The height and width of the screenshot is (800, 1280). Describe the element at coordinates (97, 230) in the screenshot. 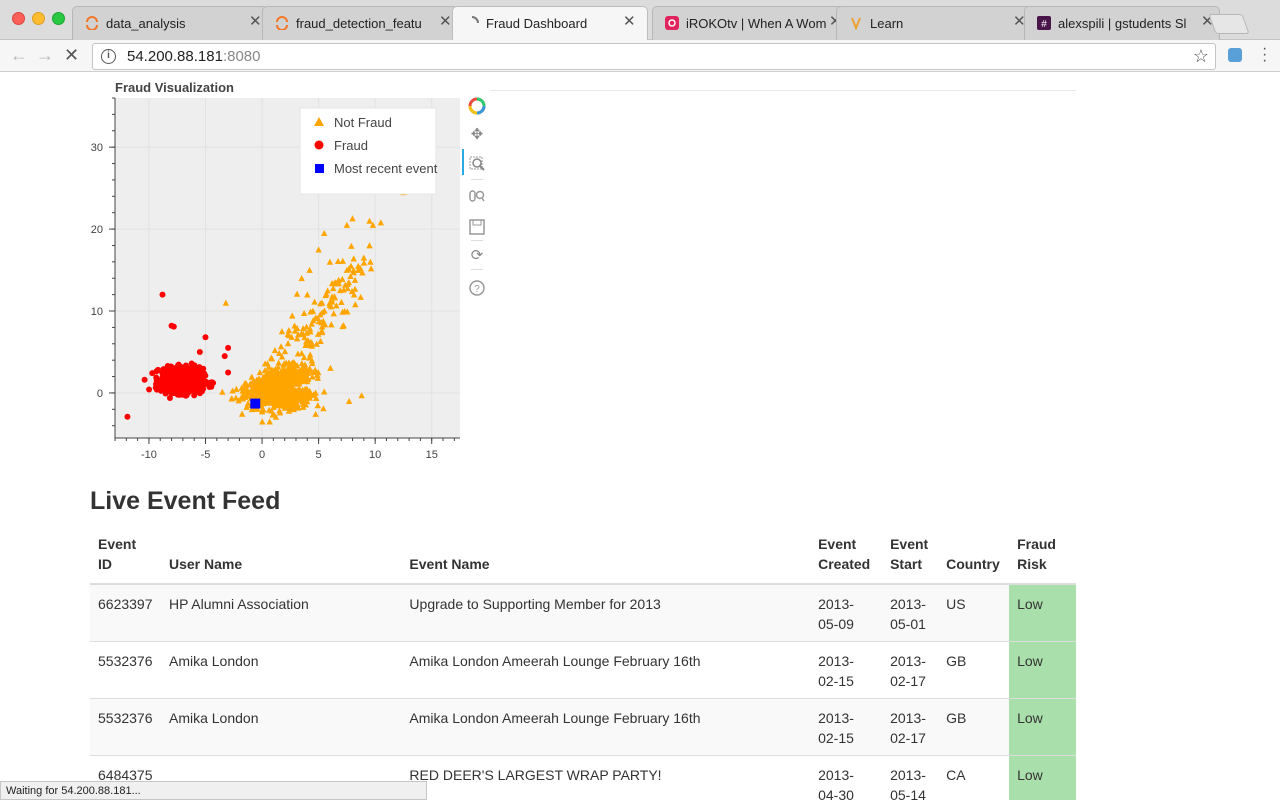

I see `y-tick-label: 20` at that location.